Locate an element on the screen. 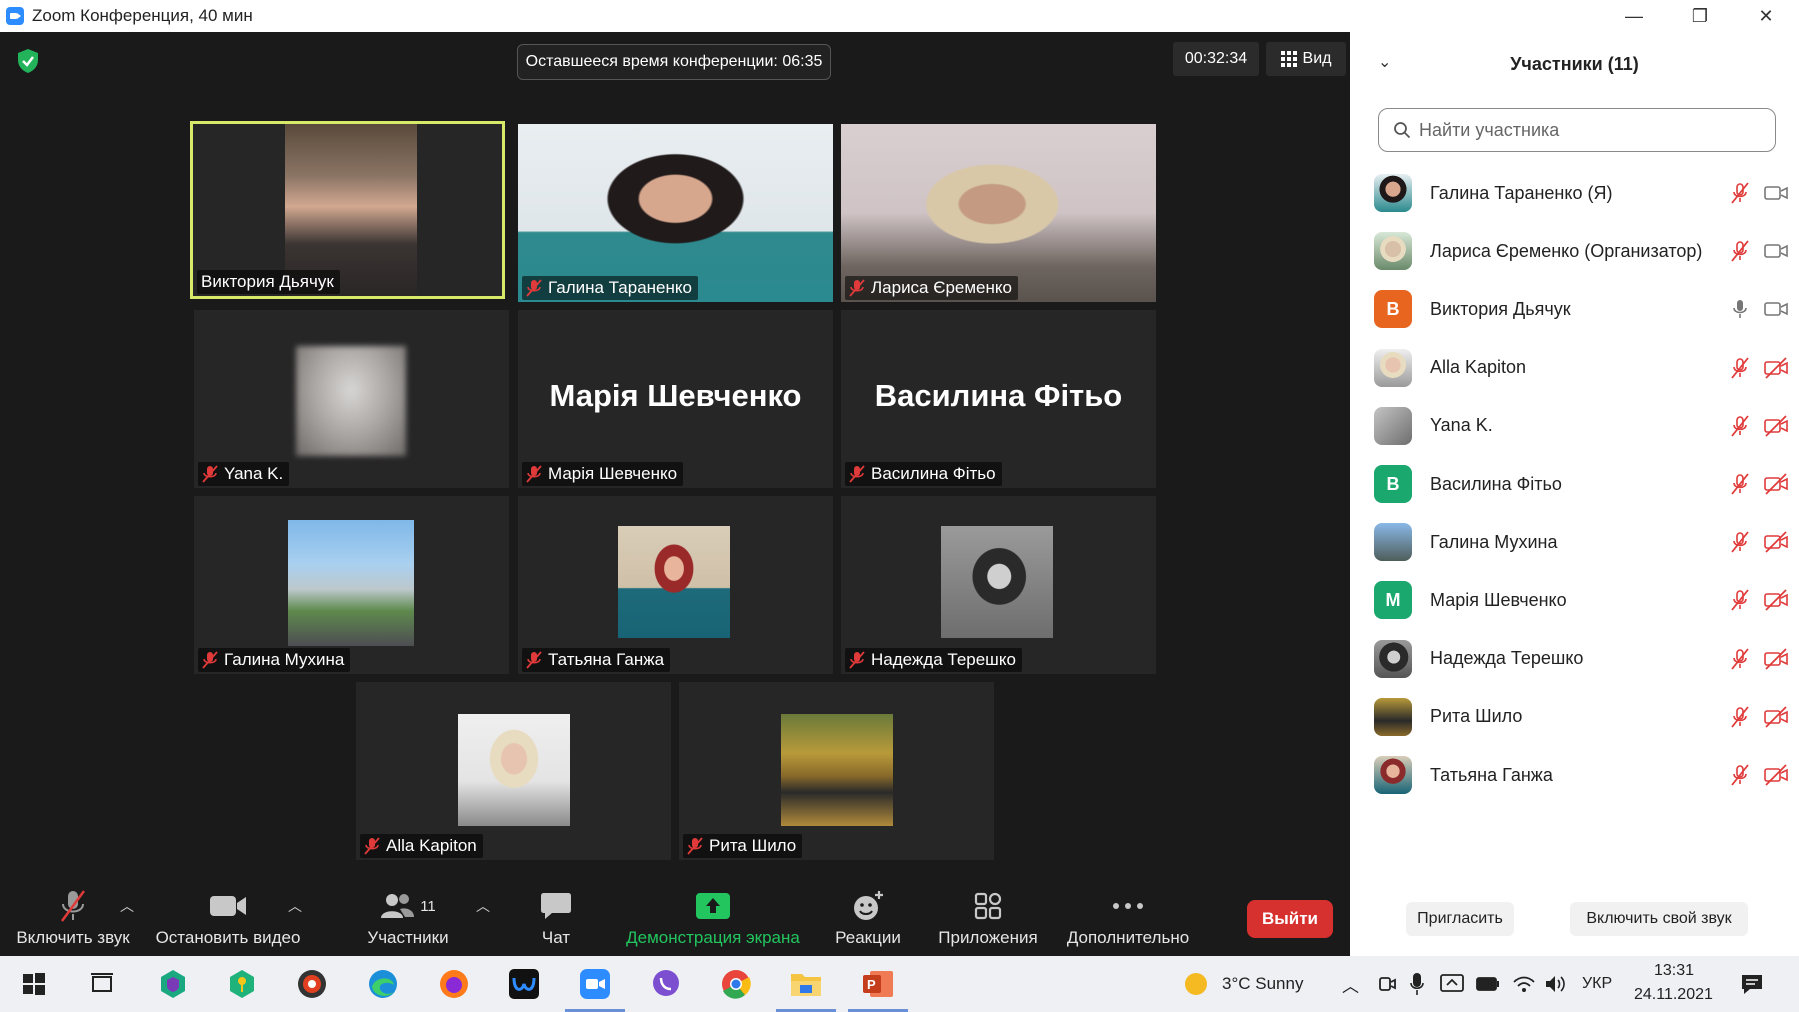  audio-options-caret-icon: ︿ is located at coordinates (127, 906).